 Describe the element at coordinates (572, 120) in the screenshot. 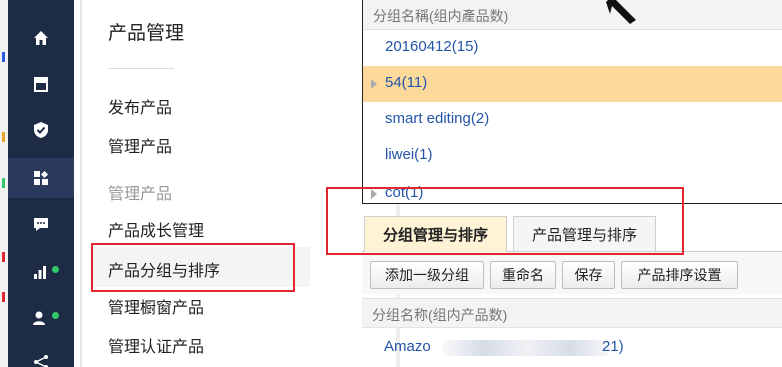

I see `list-item: smart editing(2)` at that location.